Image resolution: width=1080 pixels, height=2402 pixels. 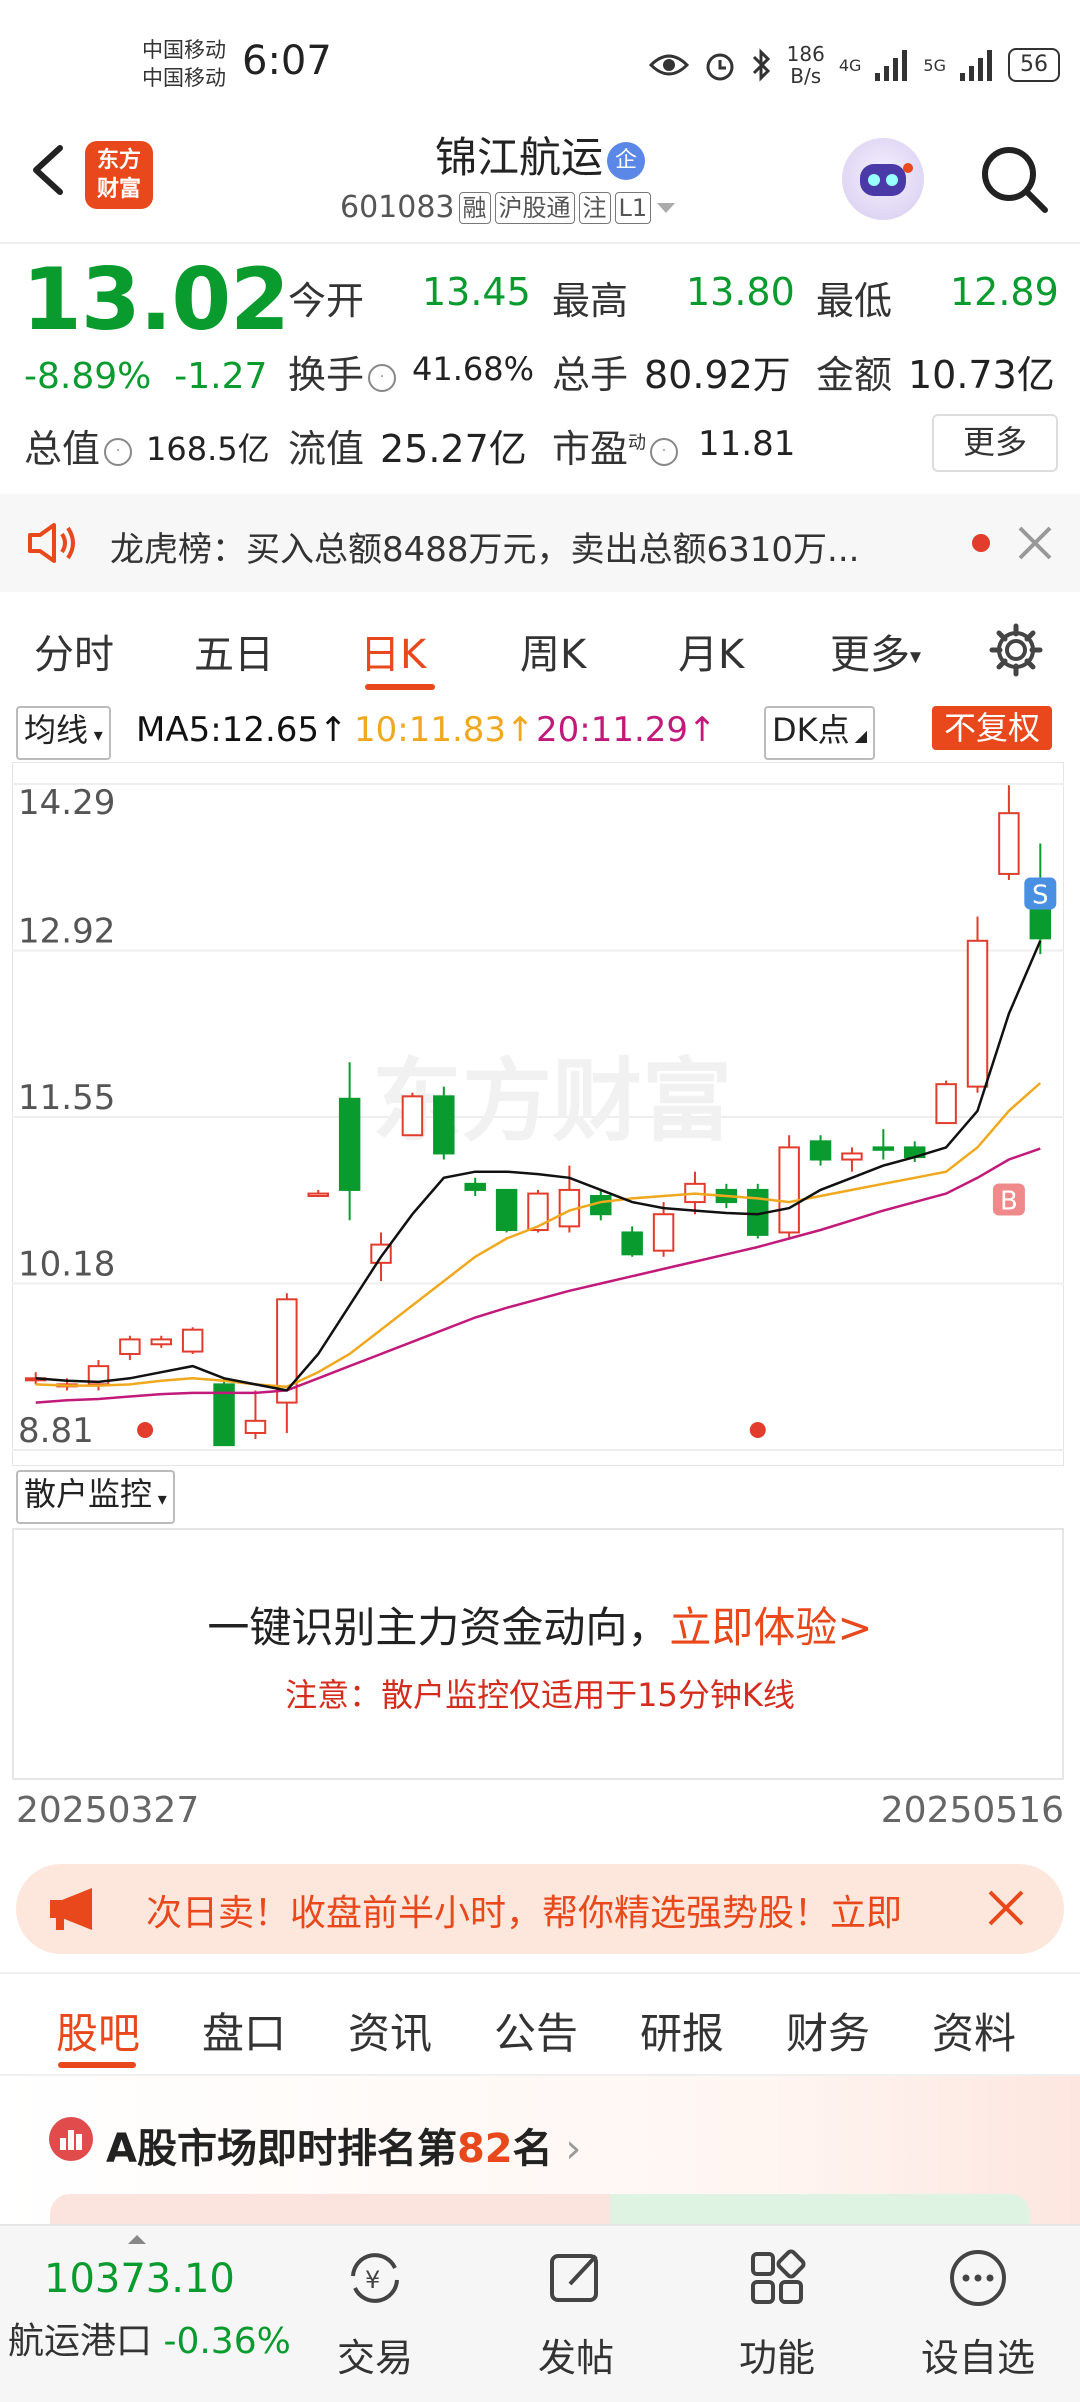 I want to click on low-value: 12.89, so click(x=1004, y=292).